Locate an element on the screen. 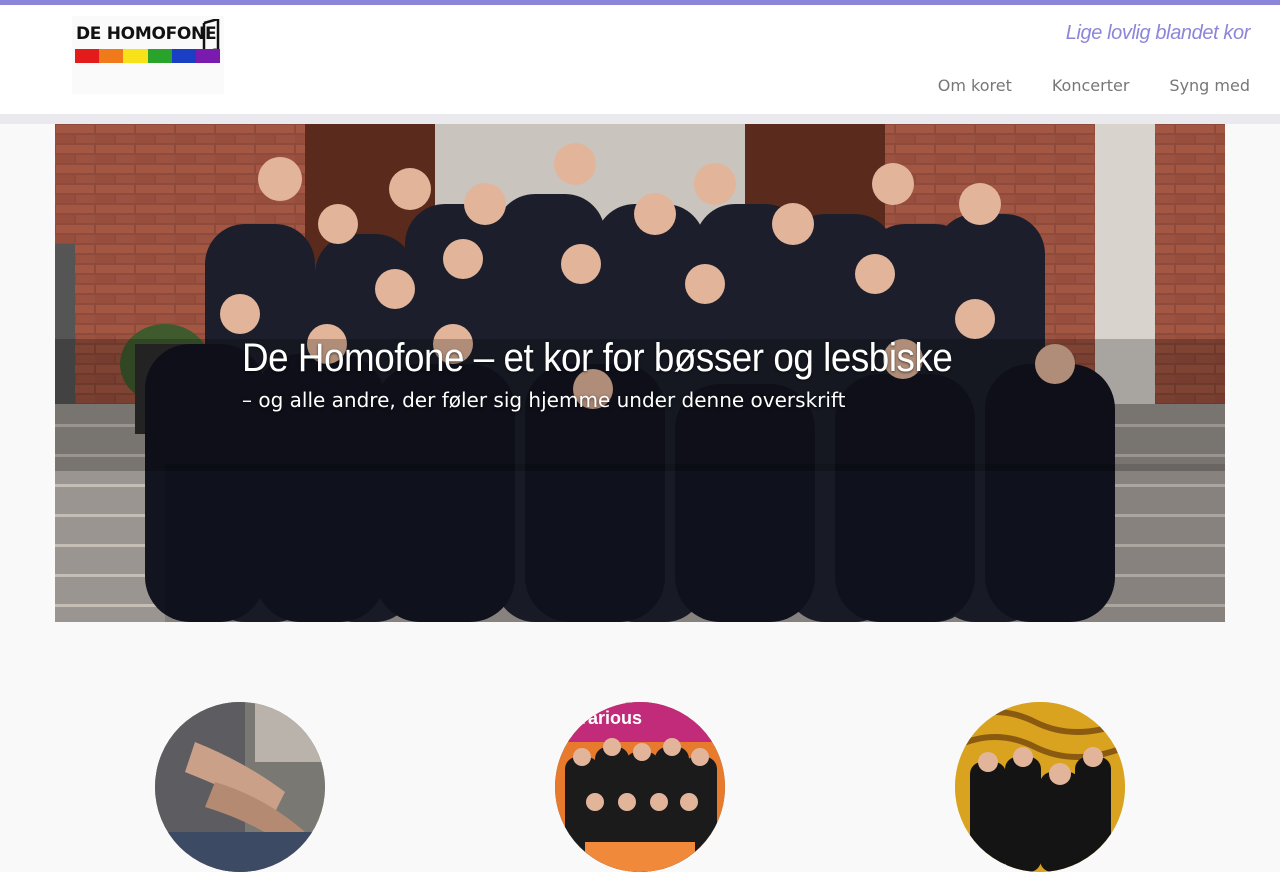 This screenshot has width=1280, height=872. main-navigation: Om koret Koncerter Syng med is located at coordinates (1094, 85).